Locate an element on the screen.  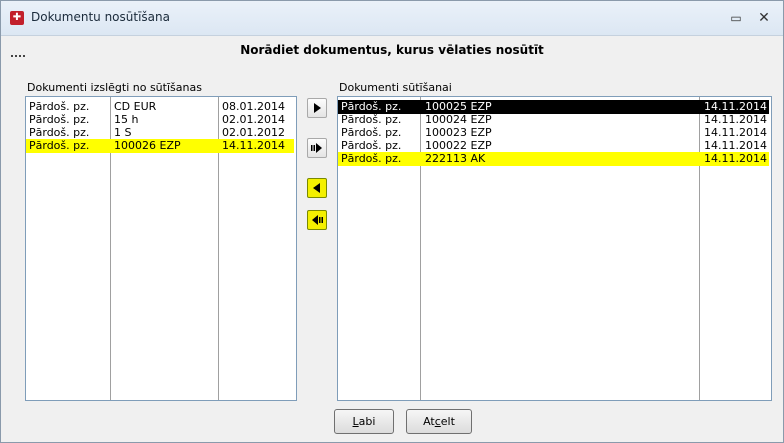
table-row: Pārdoš. pz. 100024 EZP 14.11.2014 is located at coordinates (553, 120).